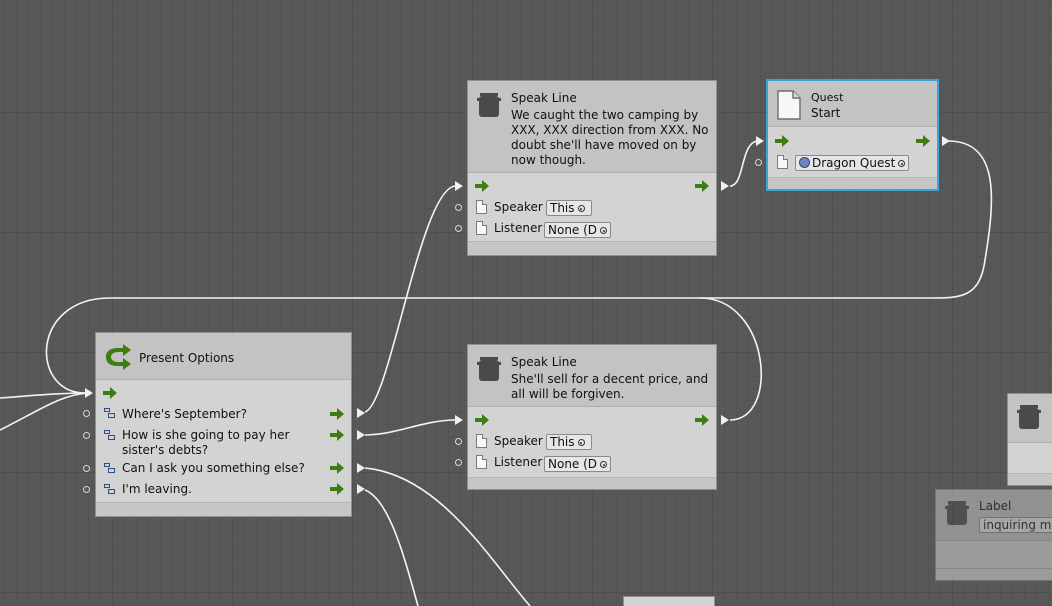 The width and height of the screenshot is (1052, 606). What do you see at coordinates (994, 568) in the screenshot?
I see `node-row` at bounding box center [994, 568].